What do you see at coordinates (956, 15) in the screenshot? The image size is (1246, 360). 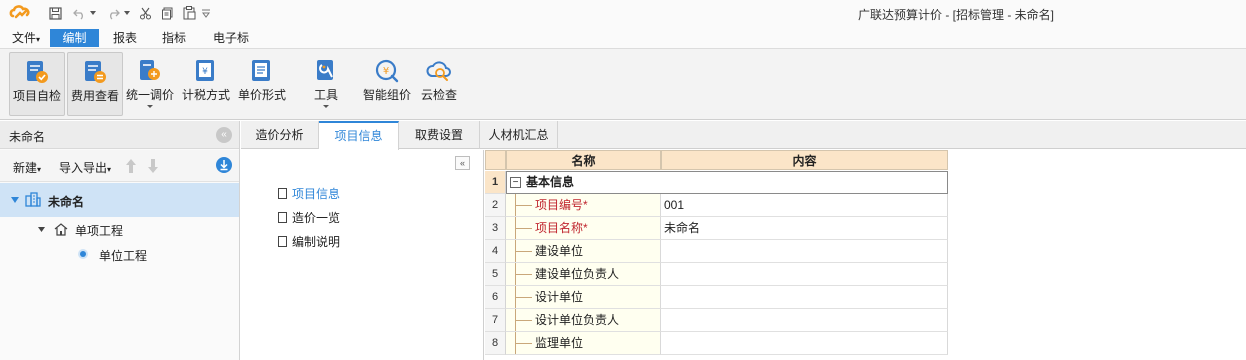 I see `window-title: 广联达预算计价 - [招标管理 - 未命名]` at bounding box center [956, 15].